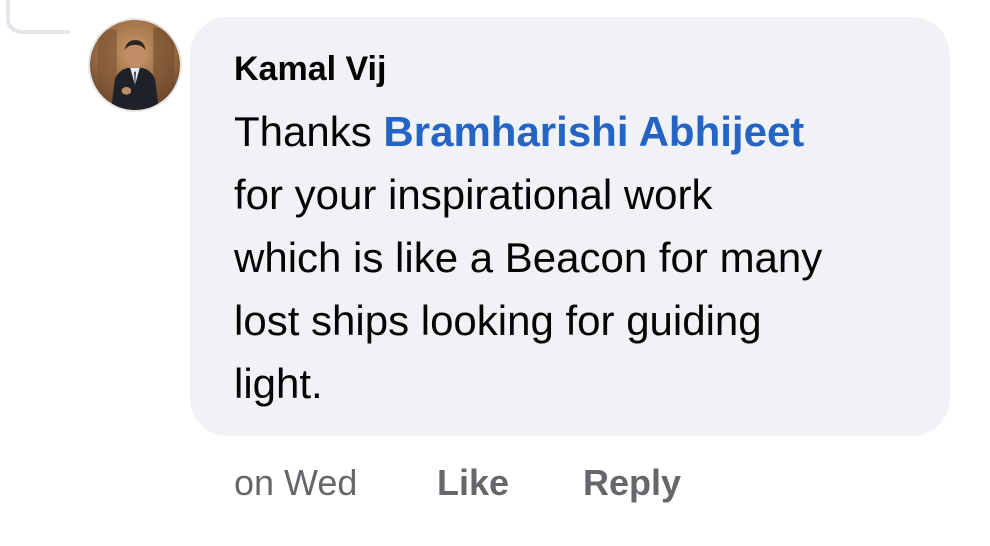 This screenshot has width=990, height=546. What do you see at coordinates (38, 17) in the screenshot?
I see `thread-connector-line` at bounding box center [38, 17].